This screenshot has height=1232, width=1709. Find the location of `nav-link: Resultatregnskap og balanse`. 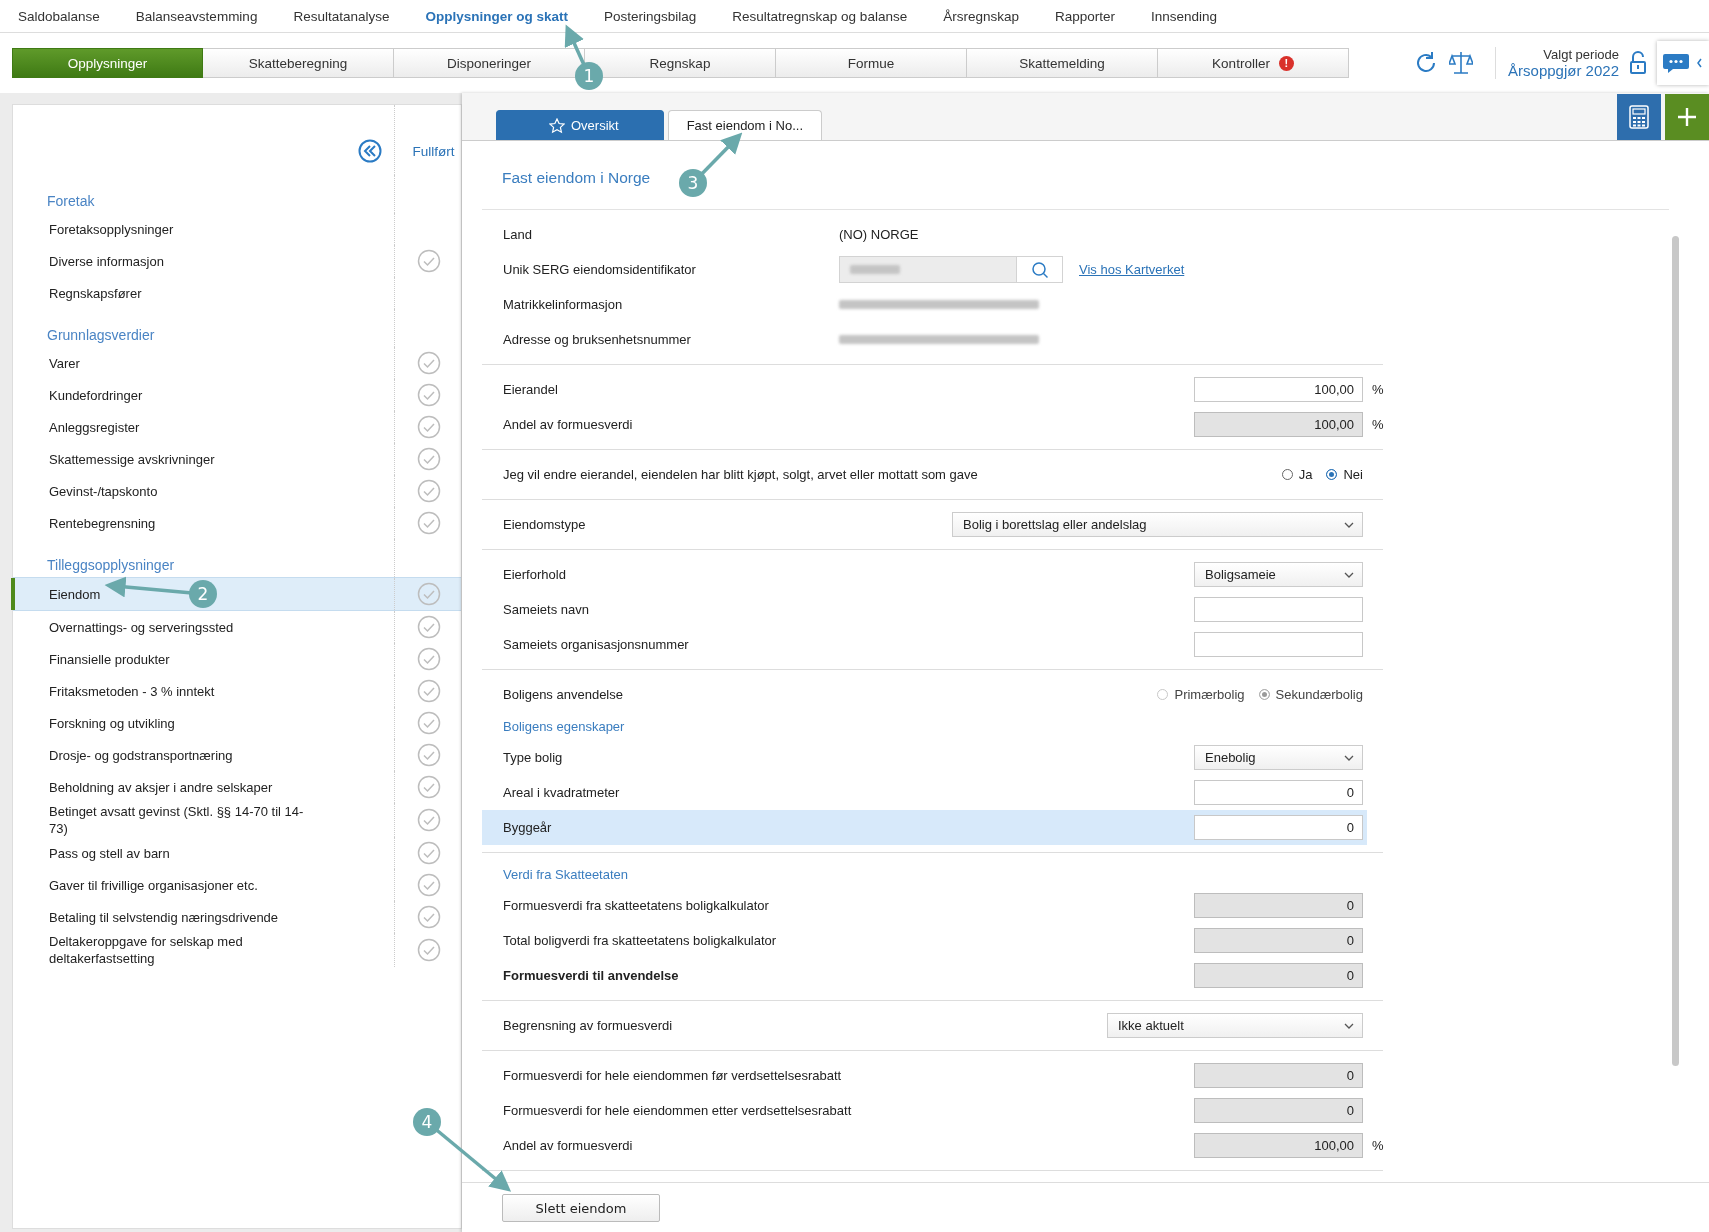

nav-link: Resultatregnskap og balanse is located at coordinates (820, 16).